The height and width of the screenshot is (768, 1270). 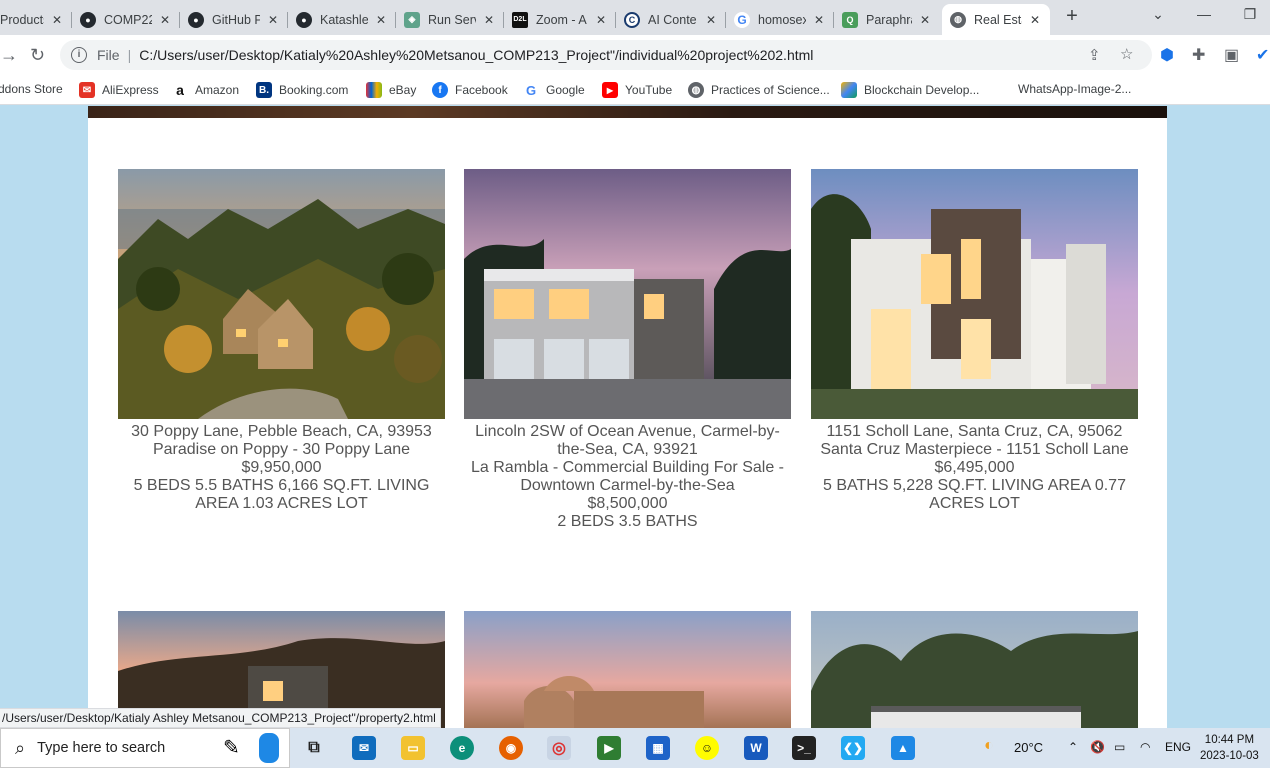 I want to click on tab-label: Paraphra, so click(x=889, y=19).